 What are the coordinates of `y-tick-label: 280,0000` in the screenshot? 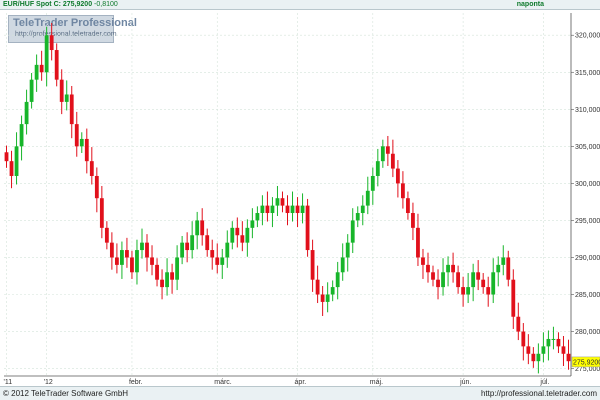 It's located at (587, 332).